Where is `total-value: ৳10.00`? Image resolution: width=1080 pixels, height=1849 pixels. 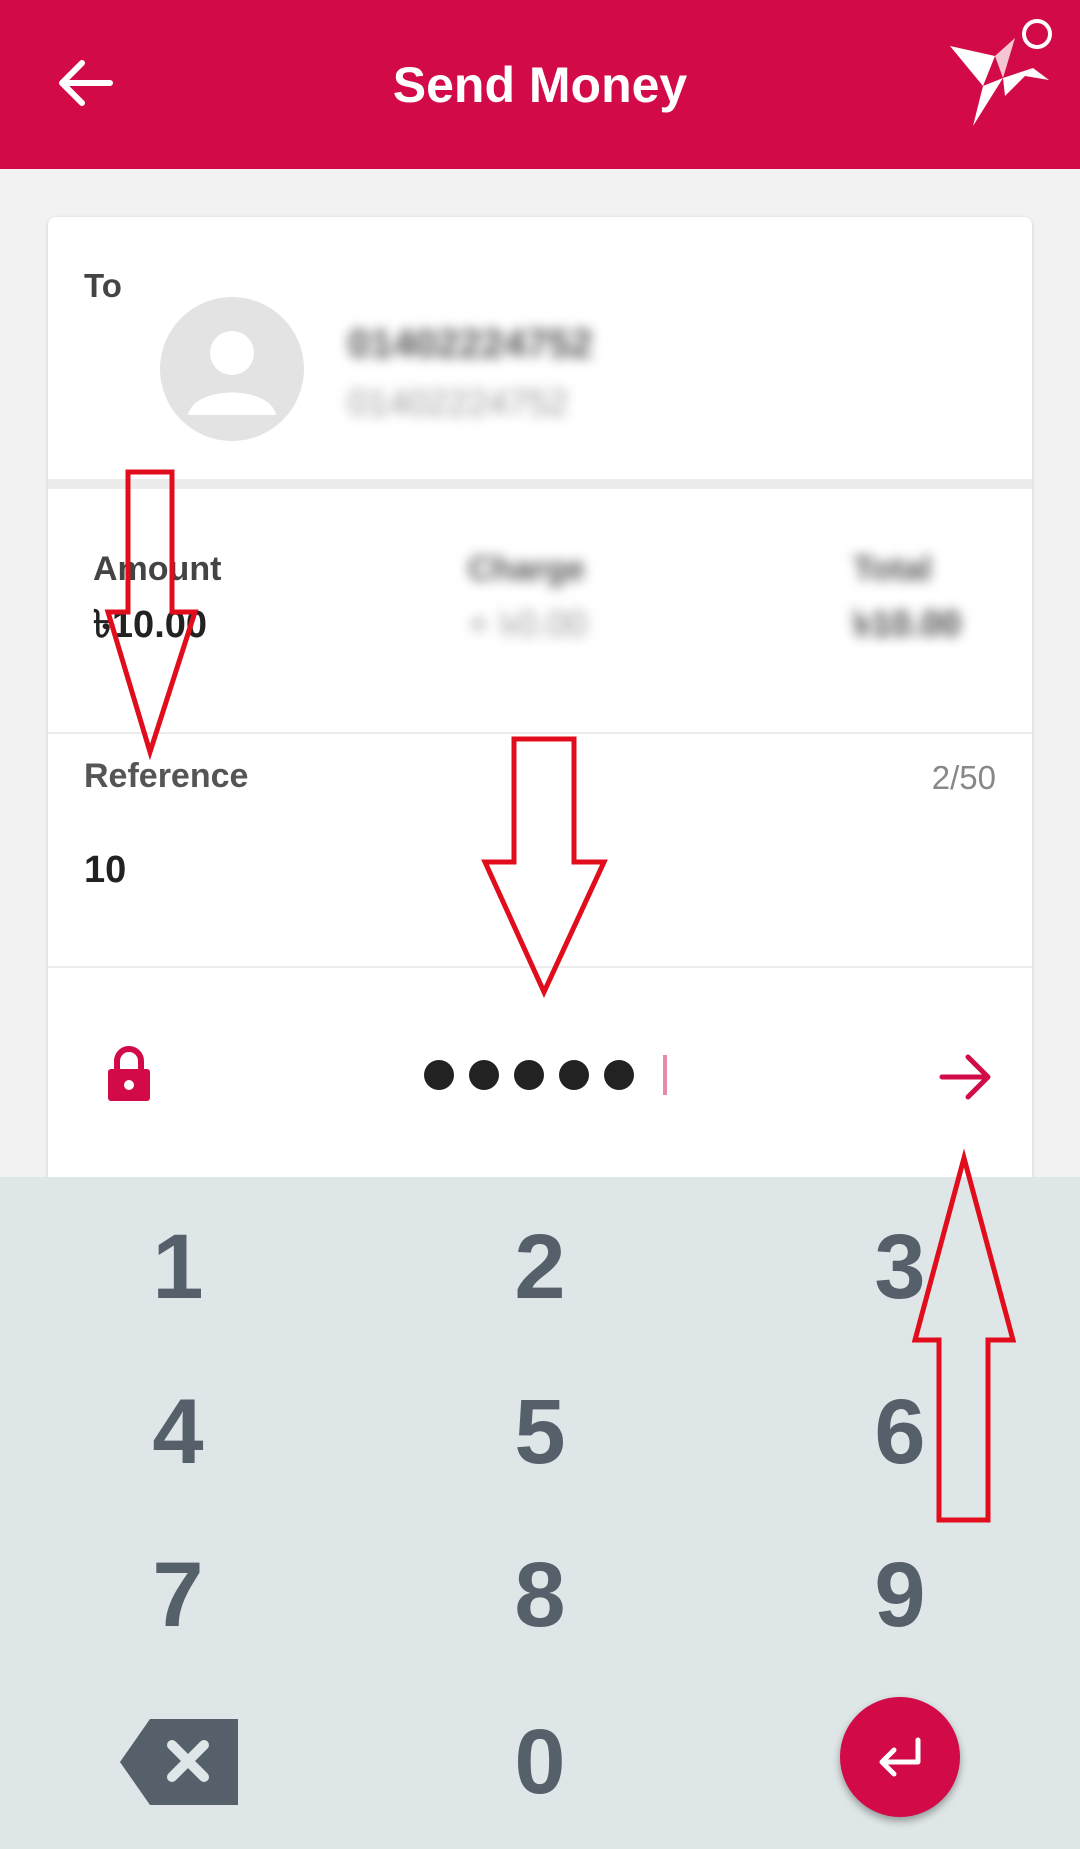 total-value: ৳10.00 is located at coordinates (907, 623).